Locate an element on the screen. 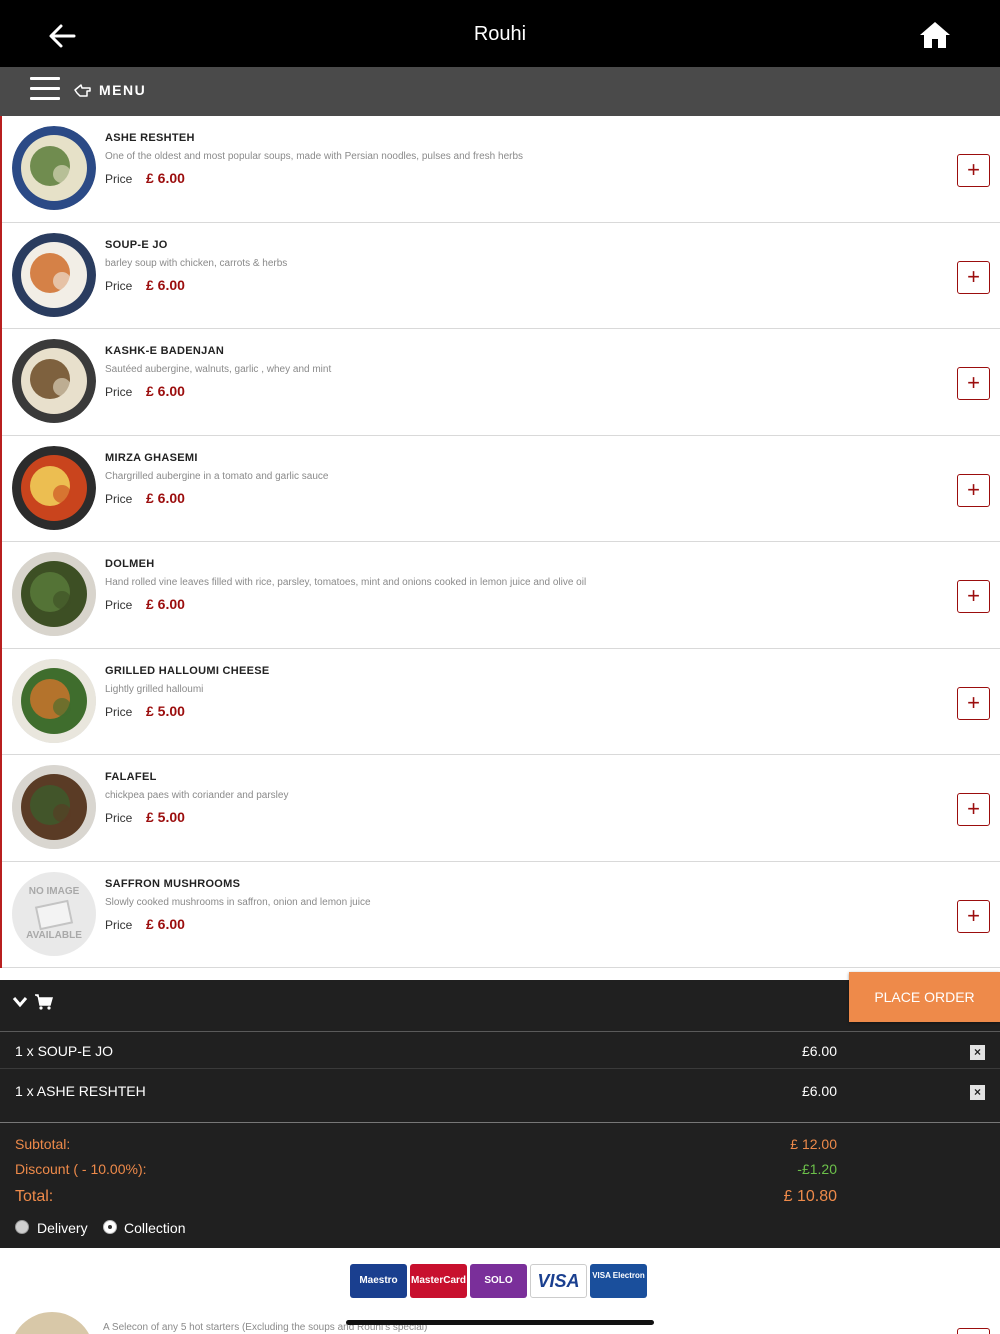  menu-label: MENU is located at coordinates (122, 90).